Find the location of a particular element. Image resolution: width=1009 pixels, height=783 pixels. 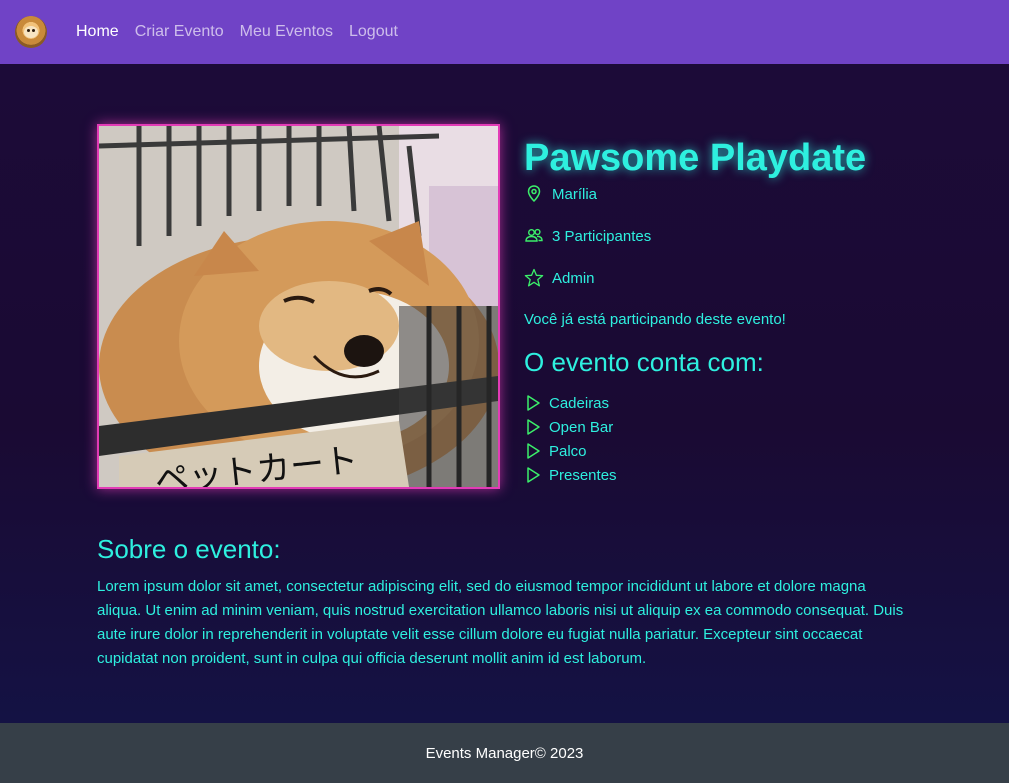

footer: Events Manager© 2023 is located at coordinates (504, 753).